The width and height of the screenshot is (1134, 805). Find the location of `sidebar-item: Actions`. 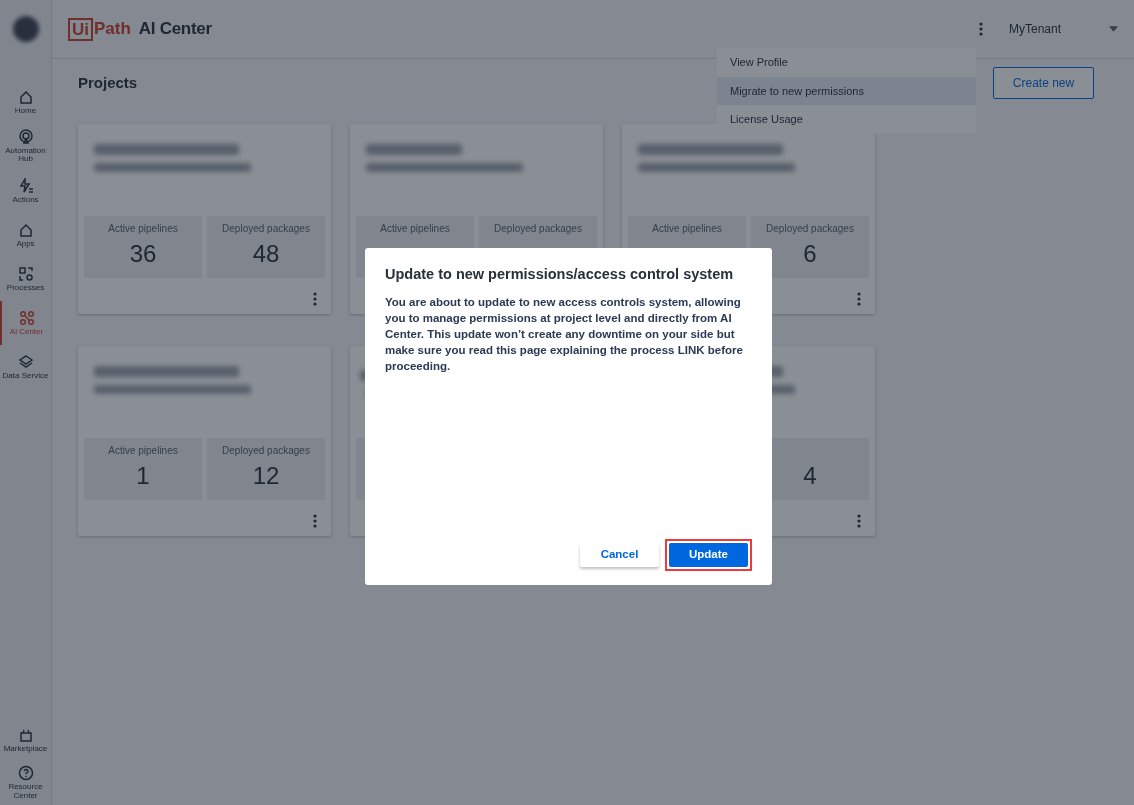

sidebar-item: Actions is located at coordinates (25, 190).